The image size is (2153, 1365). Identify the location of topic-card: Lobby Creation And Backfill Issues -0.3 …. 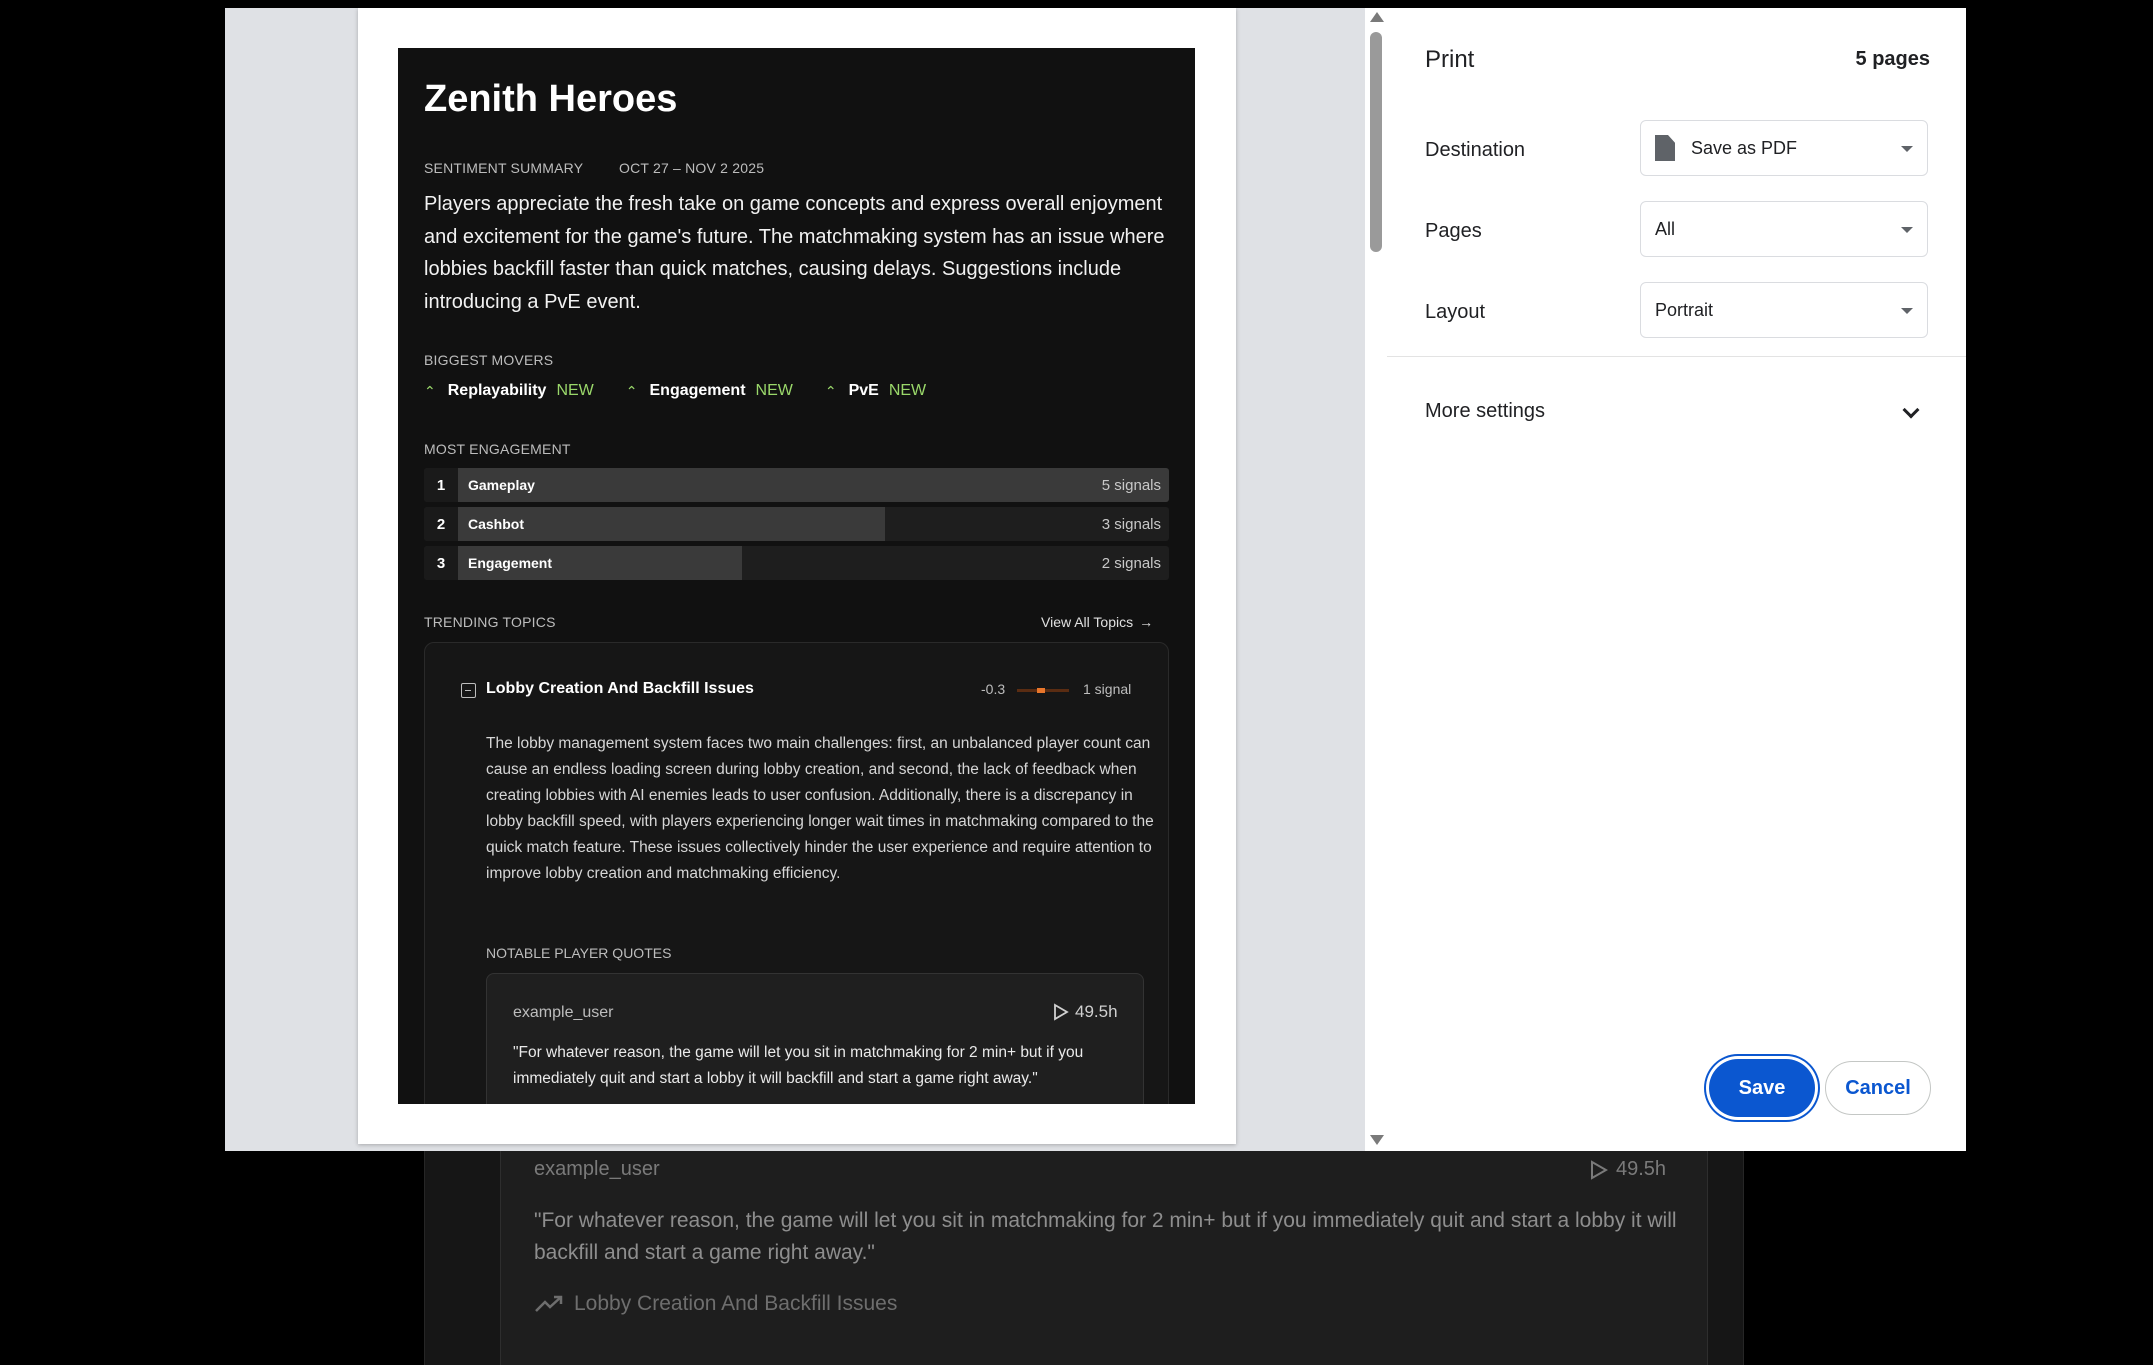
(796, 873).